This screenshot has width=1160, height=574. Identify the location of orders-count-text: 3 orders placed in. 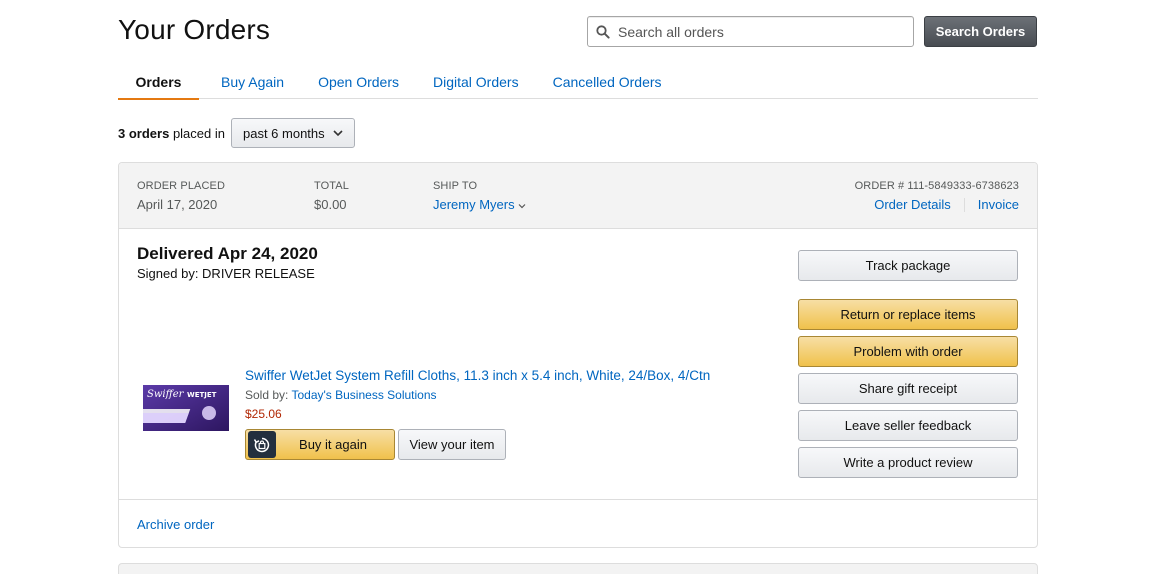
(171, 133).